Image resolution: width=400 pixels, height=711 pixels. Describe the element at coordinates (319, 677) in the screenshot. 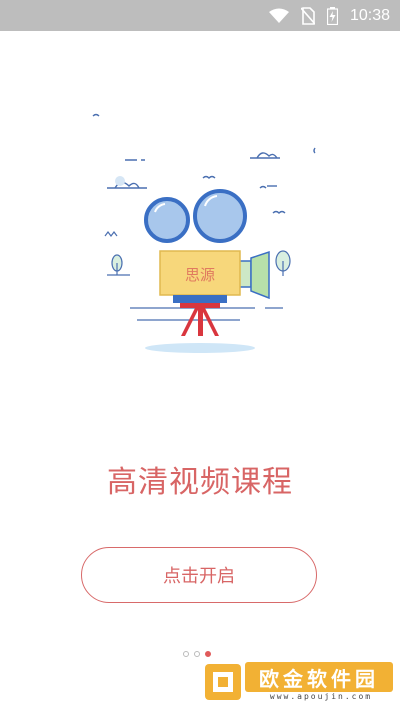

I see `watermark-text: 欧金软件园` at that location.